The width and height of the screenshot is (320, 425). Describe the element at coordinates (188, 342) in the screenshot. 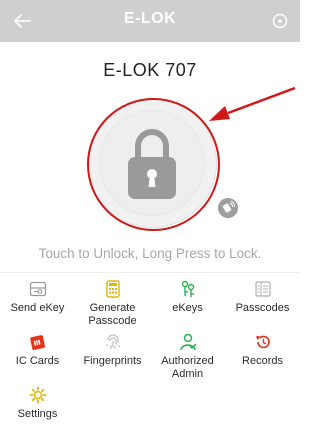

I see `admin-user-icon` at that location.